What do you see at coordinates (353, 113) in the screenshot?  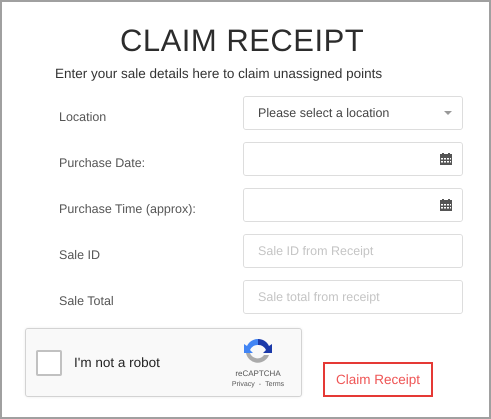 I see `location-select: Please select a location` at bounding box center [353, 113].